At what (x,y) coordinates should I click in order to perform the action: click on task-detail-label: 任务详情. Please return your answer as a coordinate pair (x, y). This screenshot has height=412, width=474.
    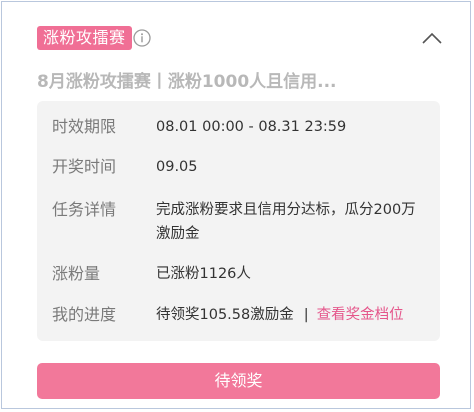
    Looking at the image, I should click on (84, 209).